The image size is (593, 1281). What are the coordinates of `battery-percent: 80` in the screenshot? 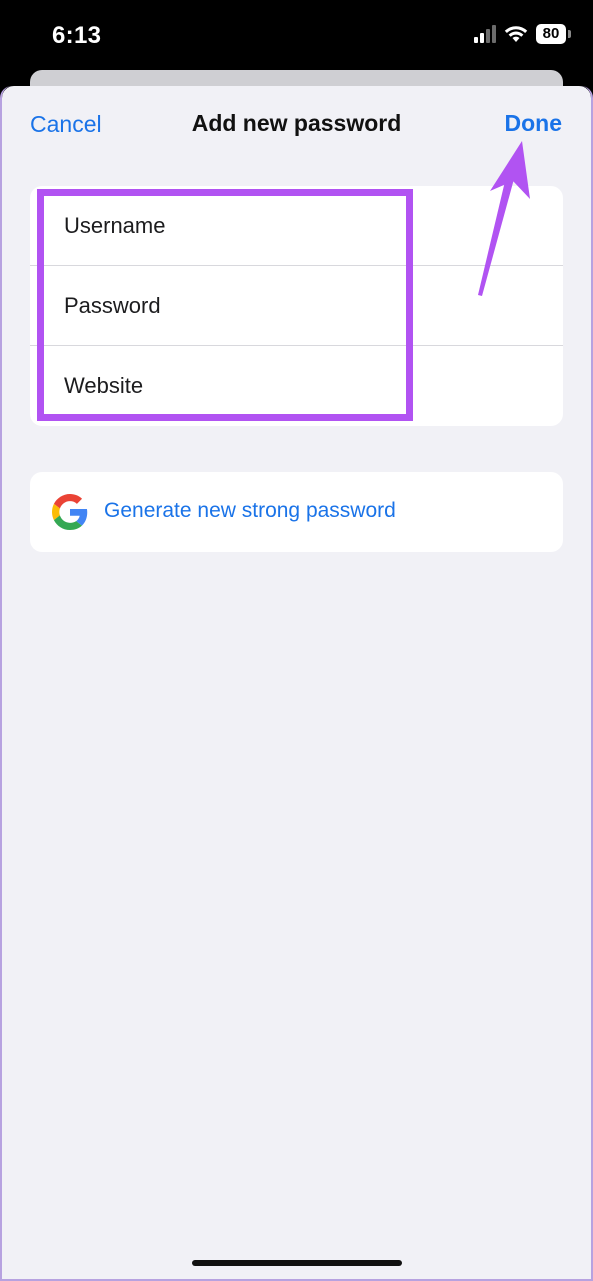 It's located at (551, 34).